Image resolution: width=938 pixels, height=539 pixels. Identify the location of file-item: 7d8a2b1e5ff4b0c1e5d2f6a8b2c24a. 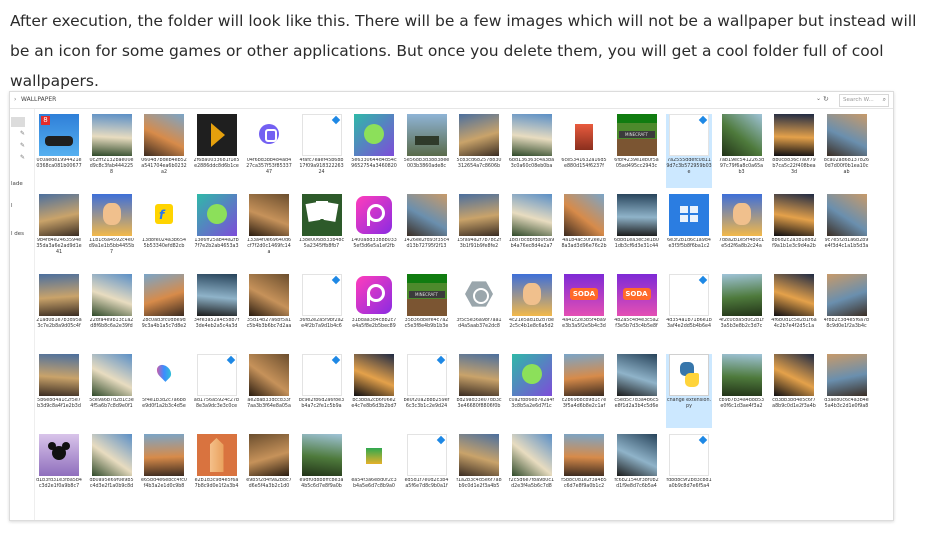
(742, 231).